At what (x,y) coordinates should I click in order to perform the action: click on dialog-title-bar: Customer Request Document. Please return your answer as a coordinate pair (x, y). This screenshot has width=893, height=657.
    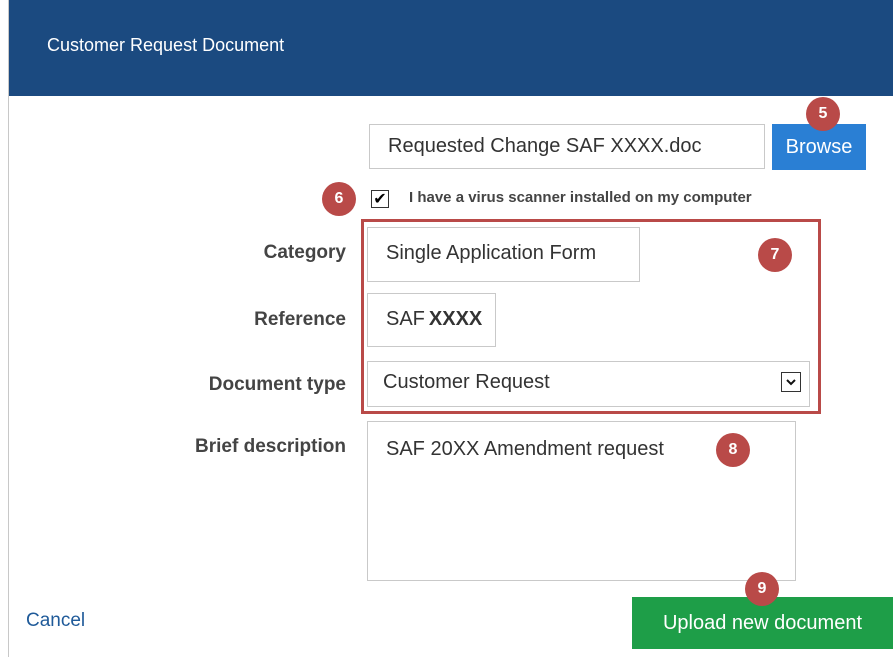
    Looking at the image, I should click on (451, 48).